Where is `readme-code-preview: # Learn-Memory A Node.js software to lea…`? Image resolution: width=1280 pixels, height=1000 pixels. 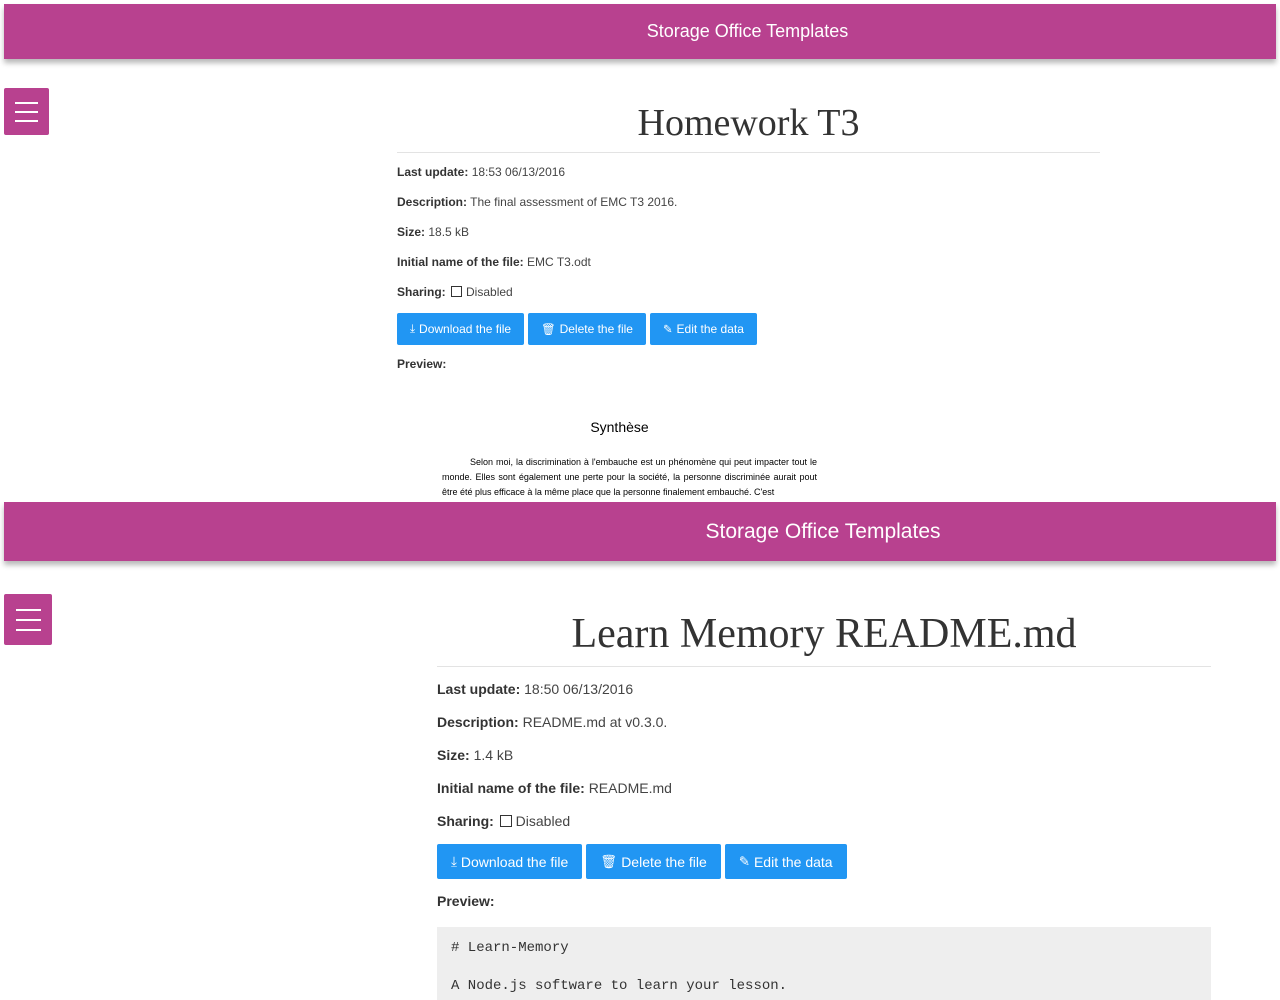
readme-code-preview: # Learn-Memory A Node.js software to lea… is located at coordinates (824, 963).